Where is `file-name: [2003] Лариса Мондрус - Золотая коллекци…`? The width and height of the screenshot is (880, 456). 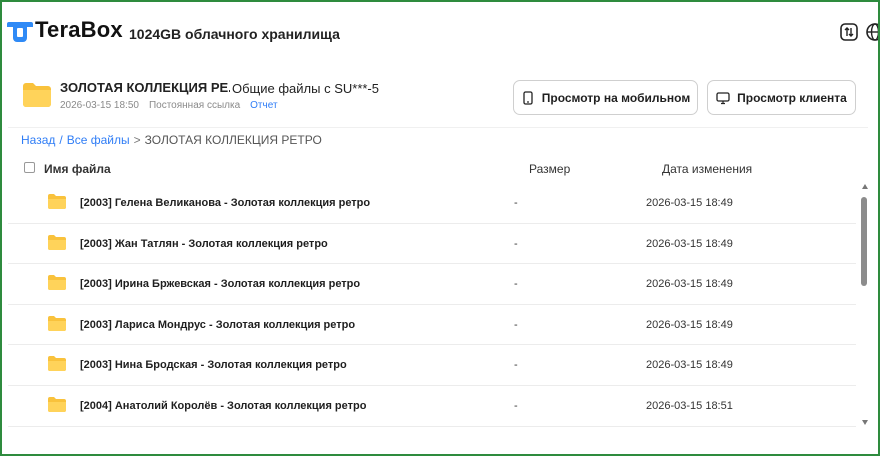 file-name: [2003] Лариса Мондрус - Золотая коллекци… is located at coordinates (217, 325).